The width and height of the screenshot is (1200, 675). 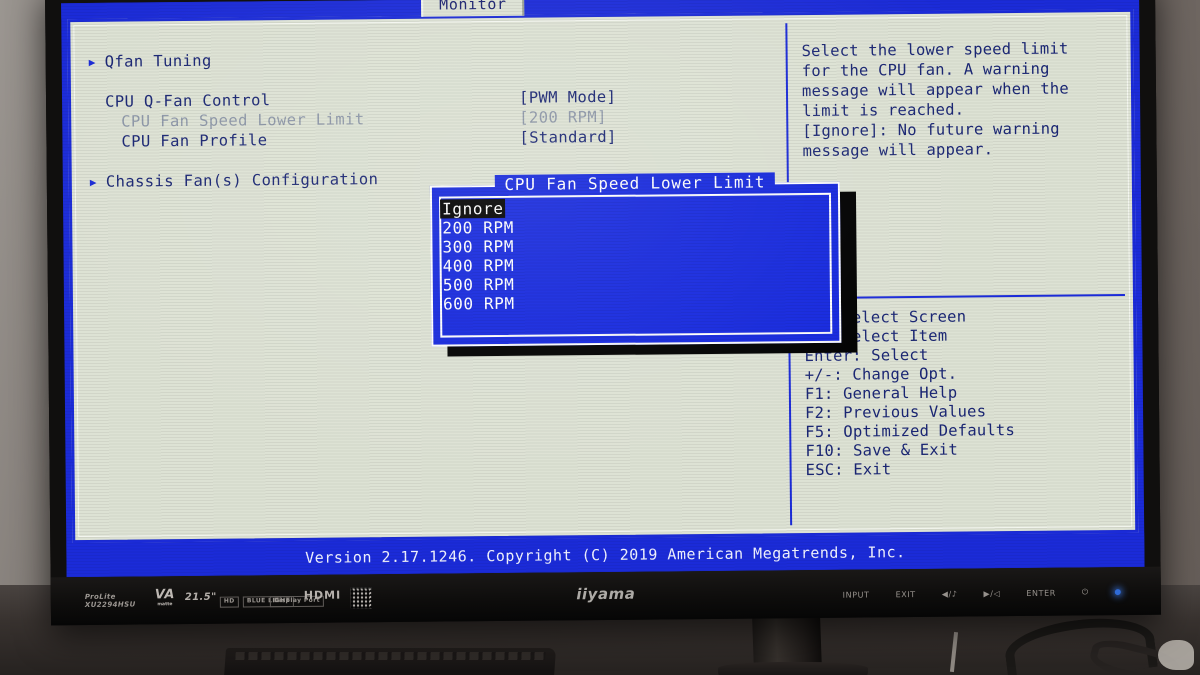 I want to click on setting-label: CPU Fan Speed Lower Limit, so click(x=243, y=120).